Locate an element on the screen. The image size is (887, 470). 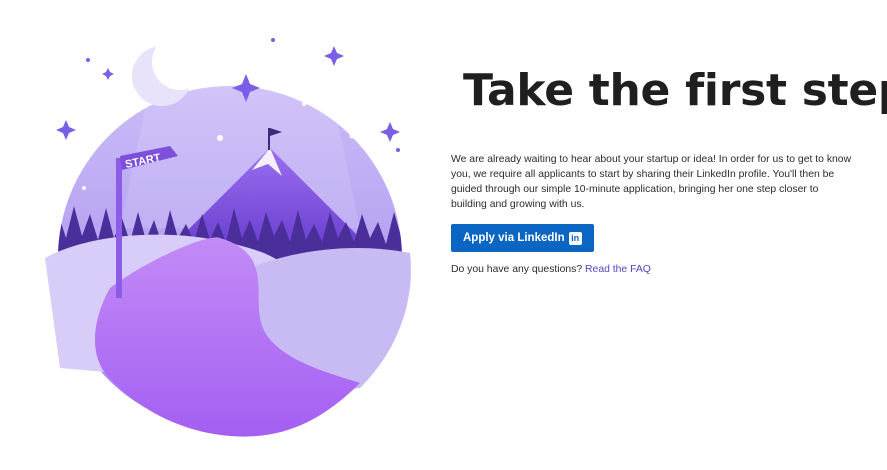
apply-linkedin-button: Apply via LinkedIn in is located at coordinates (522, 238).